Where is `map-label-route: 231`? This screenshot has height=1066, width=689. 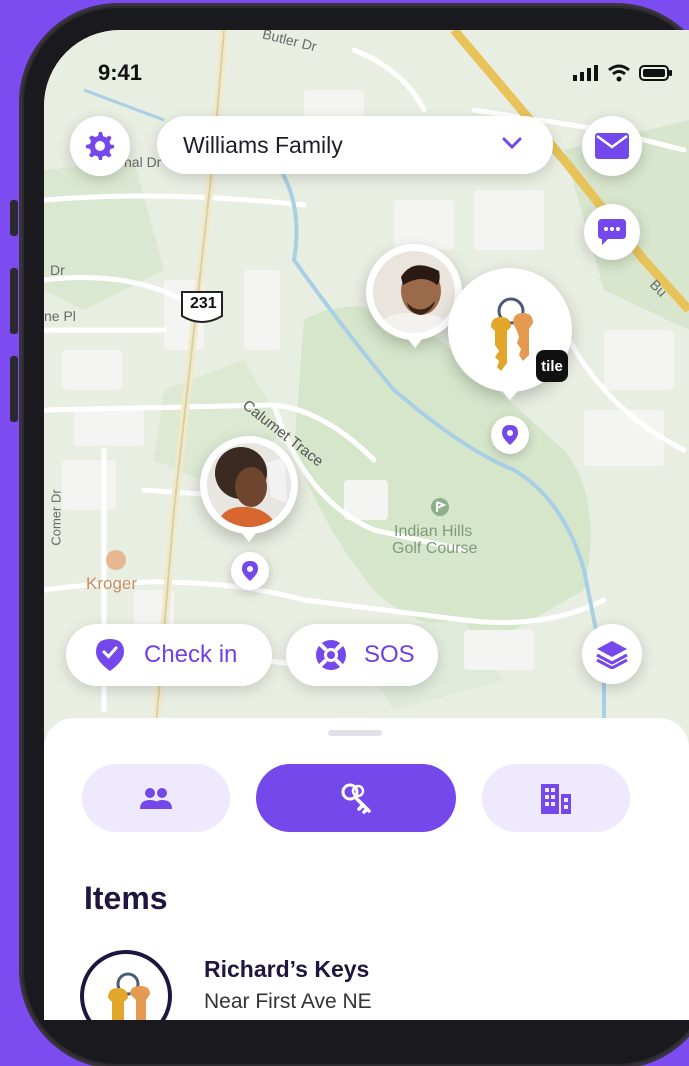
map-label-route: 231 is located at coordinates (203, 303).